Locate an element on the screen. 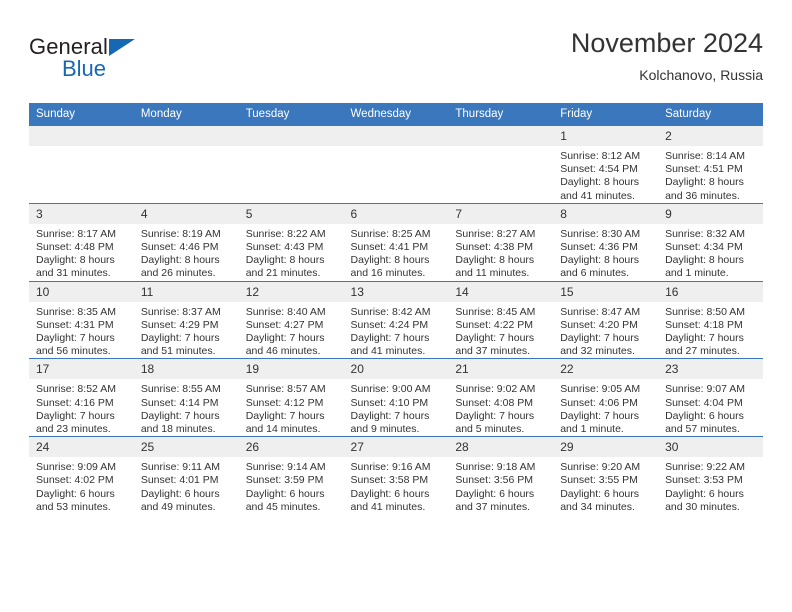 The width and height of the screenshot is (792, 612). sunset-text: Sunset: 4:46 PM is located at coordinates (179, 247).